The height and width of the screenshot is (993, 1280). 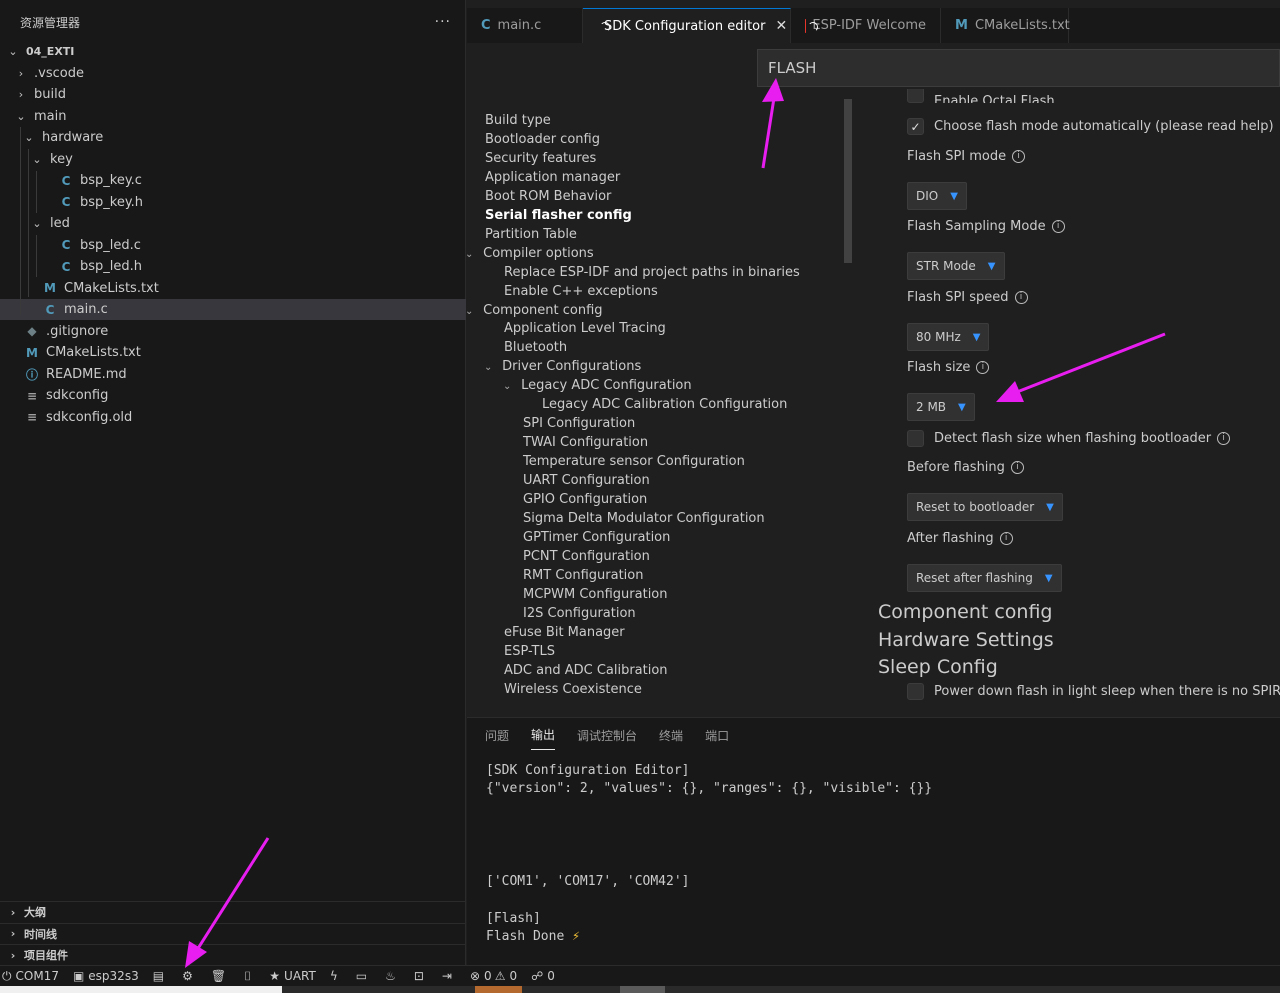 I want to click on tree-item: ⌄ led, so click(x=233, y=223).